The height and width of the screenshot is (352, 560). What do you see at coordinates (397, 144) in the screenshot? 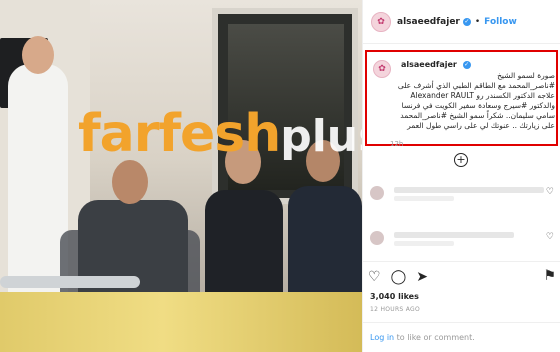
I see `caption-time: 12h` at bounding box center [397, 144].